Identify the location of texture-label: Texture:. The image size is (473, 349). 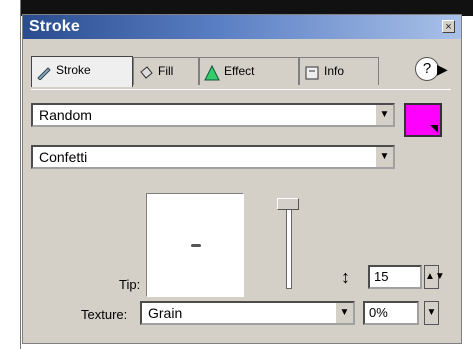
(104, 314).